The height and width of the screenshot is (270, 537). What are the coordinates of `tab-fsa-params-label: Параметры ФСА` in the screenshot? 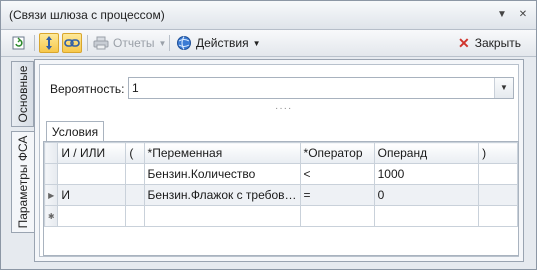 It's located at (23, 182).